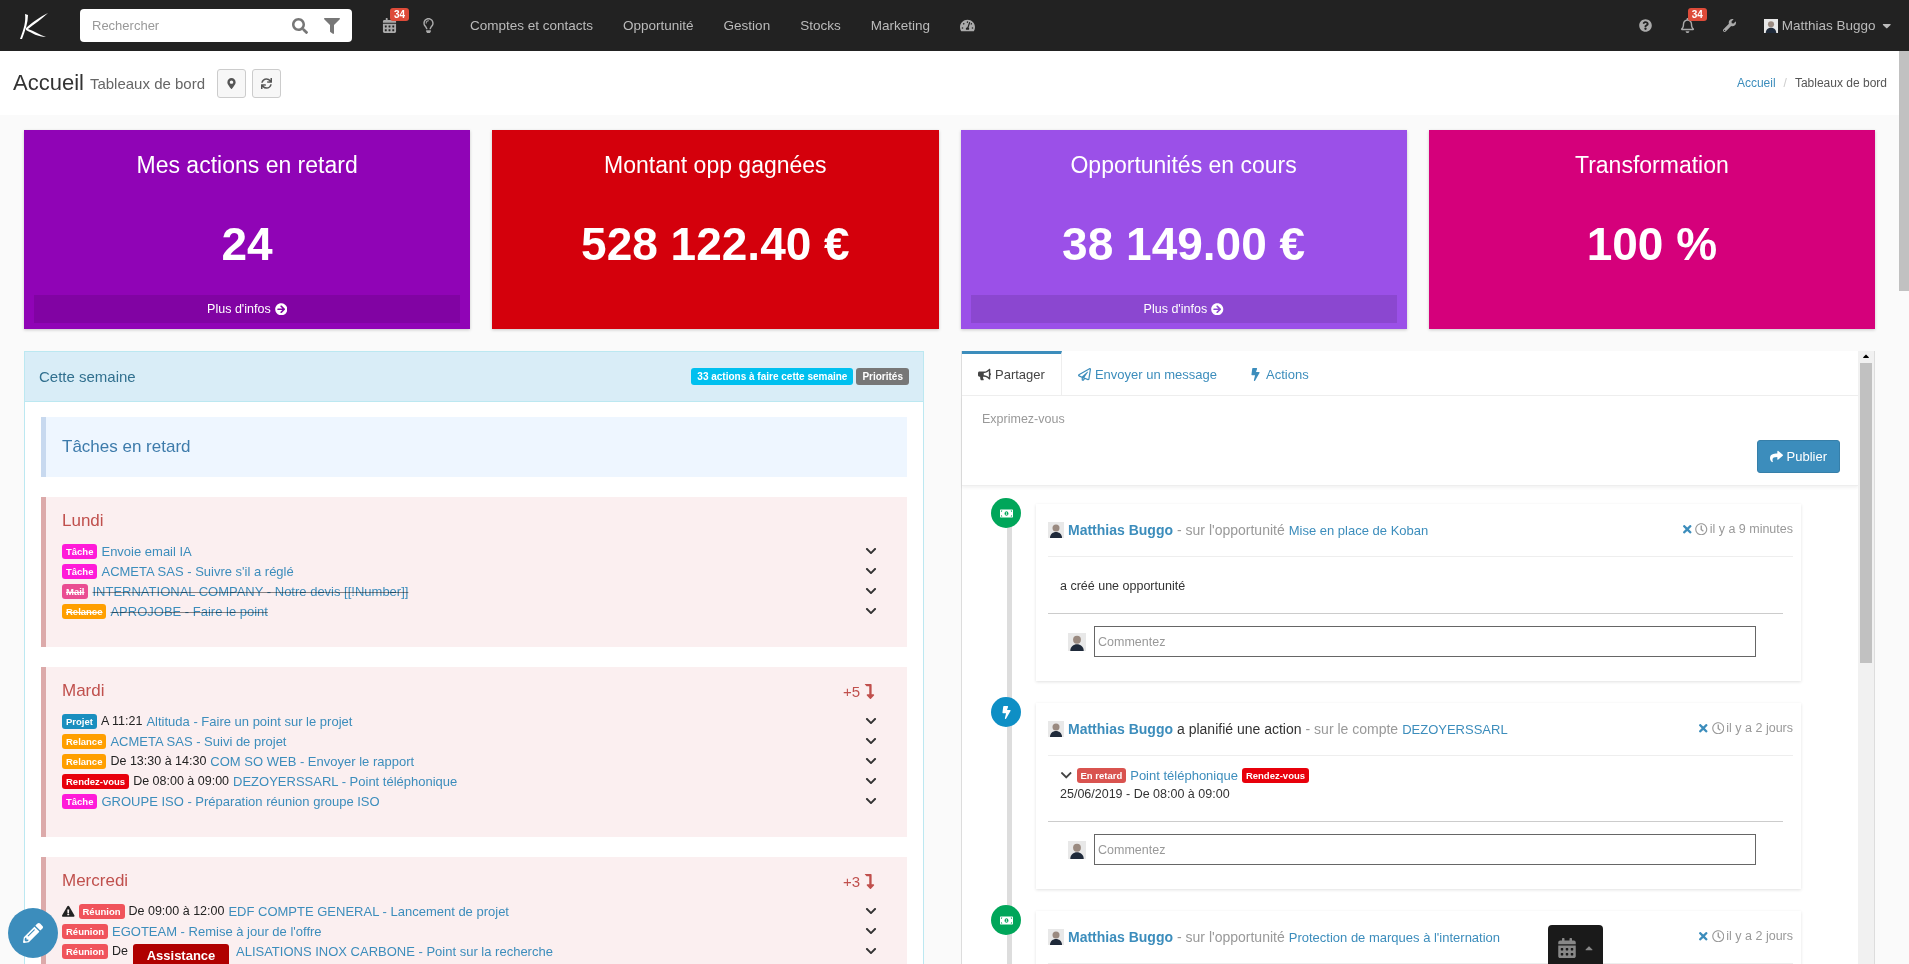  I want to click on publish-button: Publier, so click(1798, 456).